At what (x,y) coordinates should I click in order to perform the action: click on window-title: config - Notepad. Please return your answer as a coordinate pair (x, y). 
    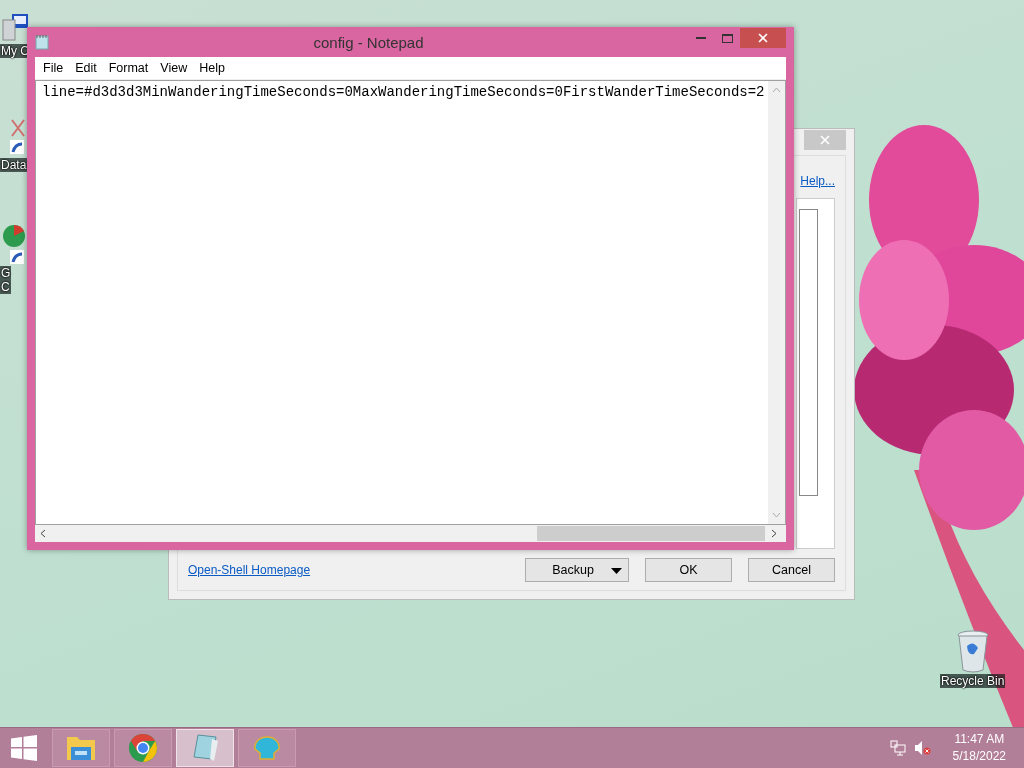
    Looking at the image, I should click on (368, 42).